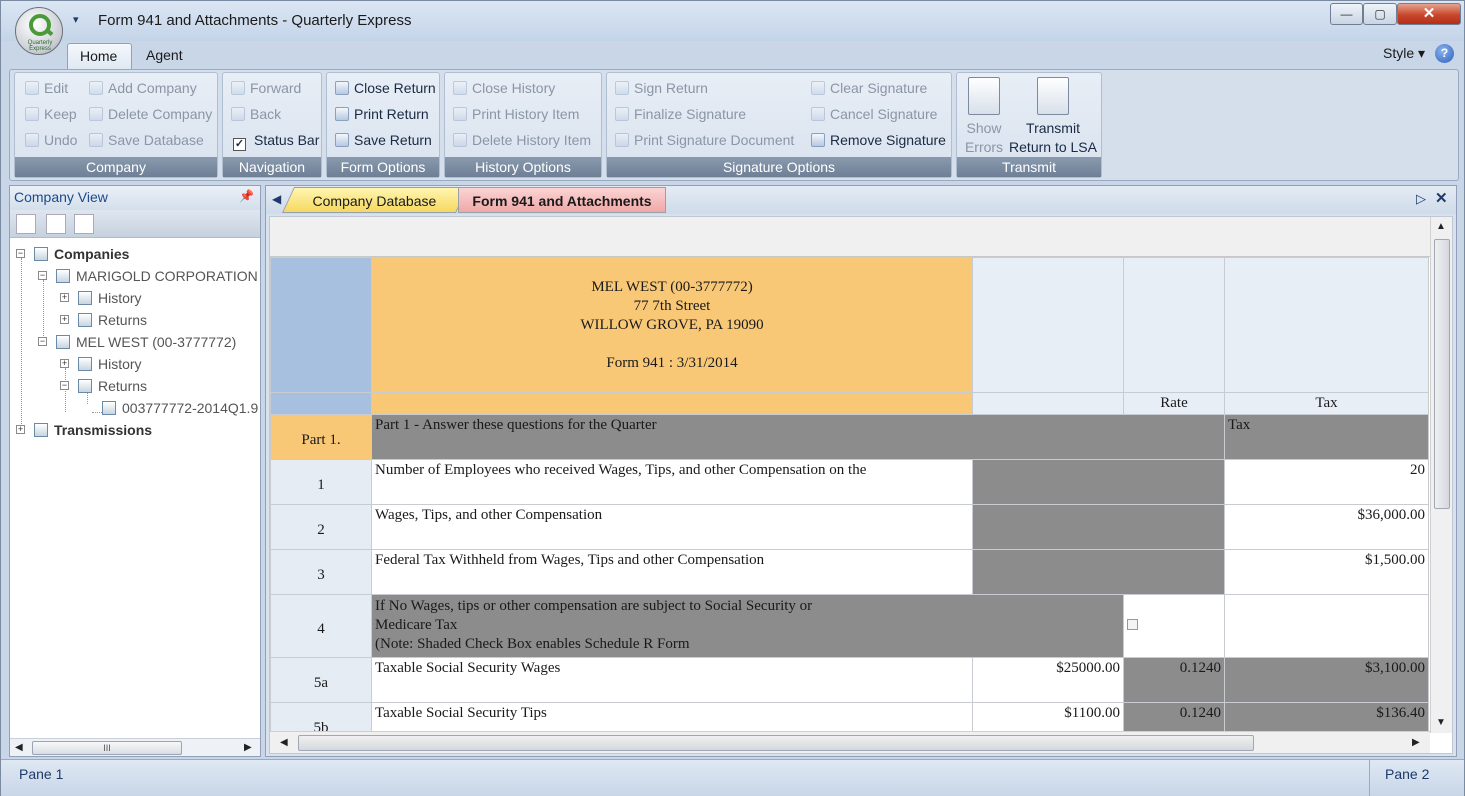 The width and height of the screenshot is (1465, 796). I want to click on print-signature-document-button: Print Signature Document, so click(704, 140).